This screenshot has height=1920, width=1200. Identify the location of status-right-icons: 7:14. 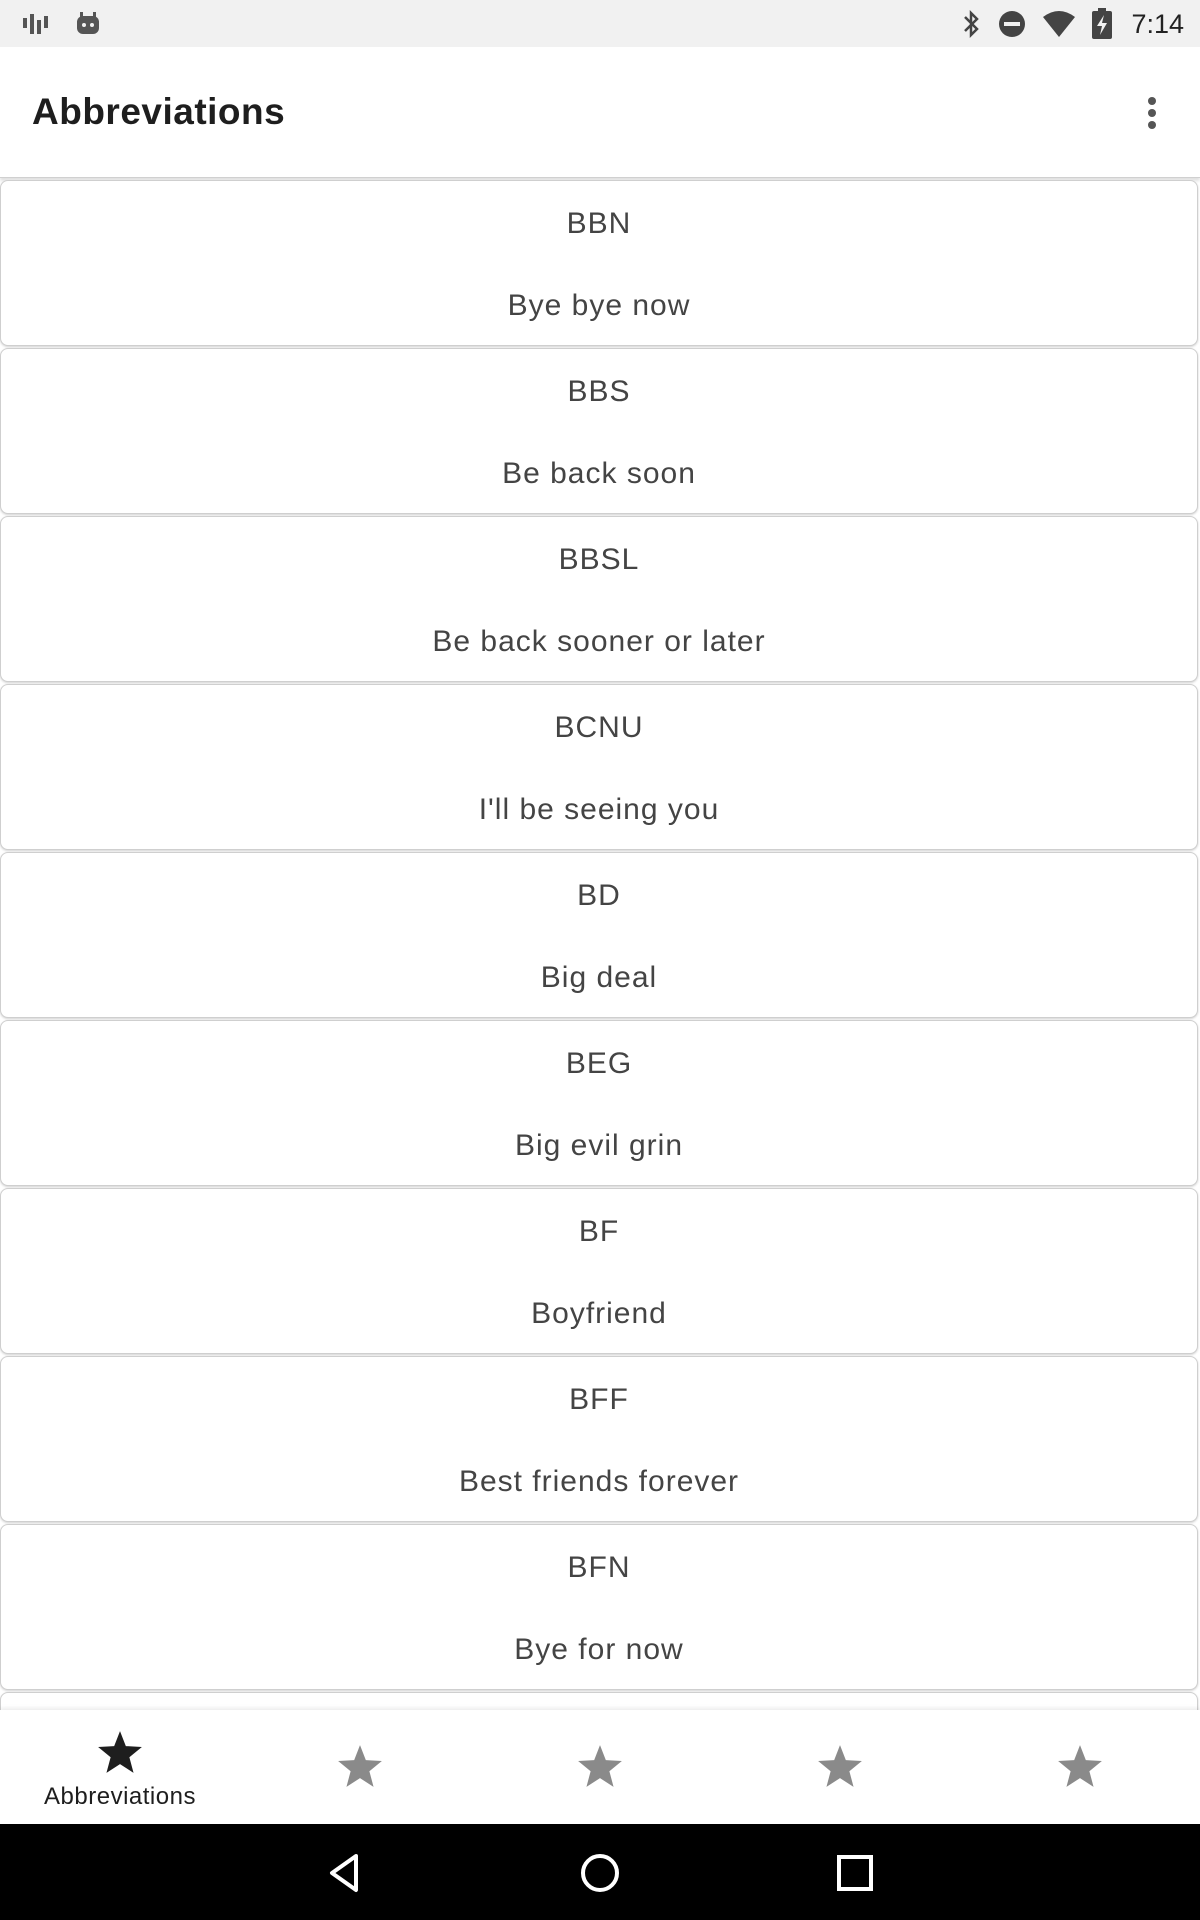
(1071, 24).